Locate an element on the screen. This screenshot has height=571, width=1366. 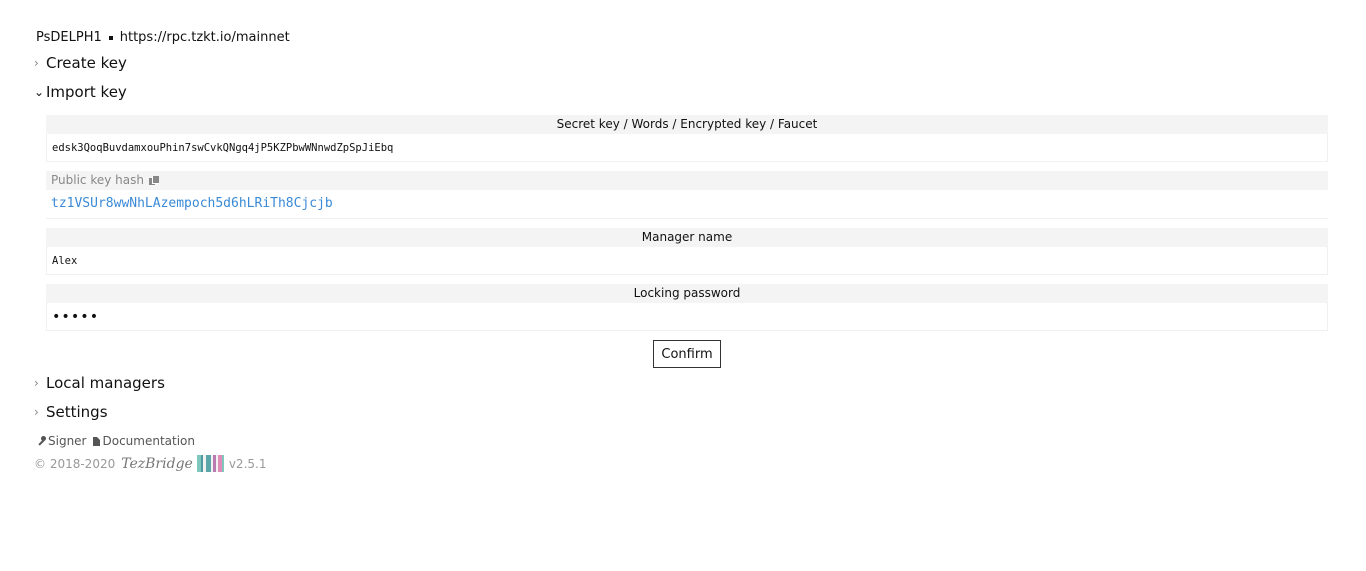
manager-name-field: Manager name is located at coordinates (687, 251).